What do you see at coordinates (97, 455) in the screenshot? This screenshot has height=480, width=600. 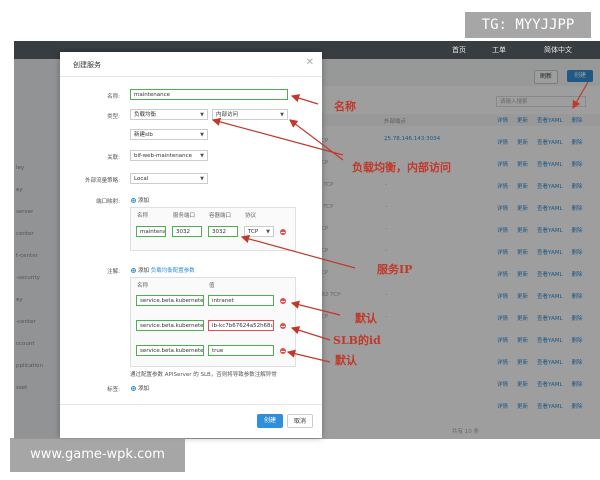 I see `watermark-bottom-left: www.game-wpk.com` at bounding box center [97, 455].